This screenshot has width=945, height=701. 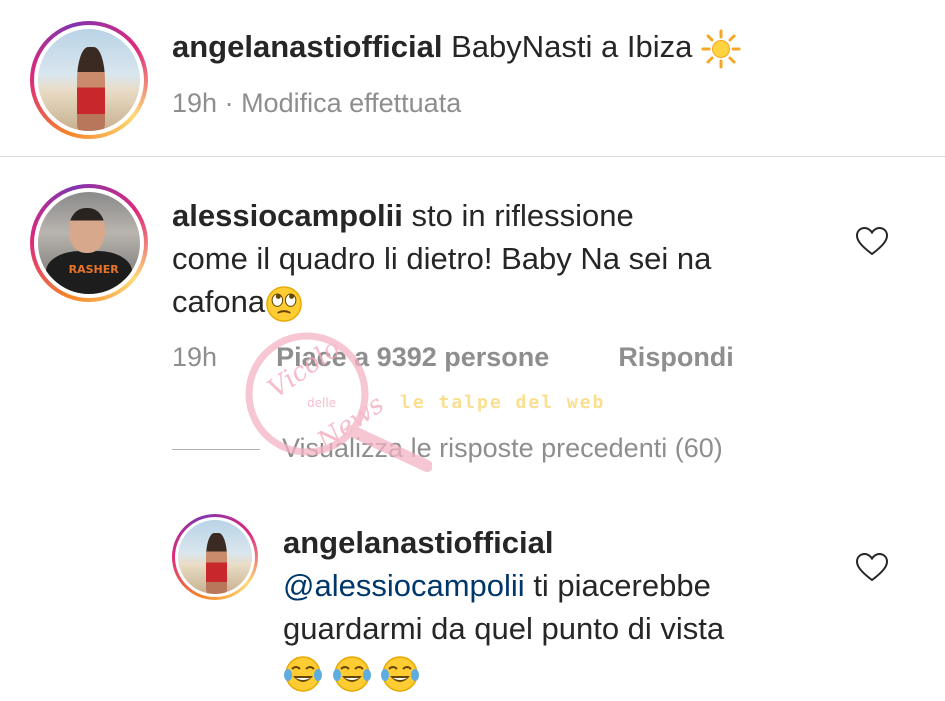 What do you see at coordinates (307, 46) in the screenshot?
I see `post-username: angelanastiofficial` at bounding box center [307, 46].